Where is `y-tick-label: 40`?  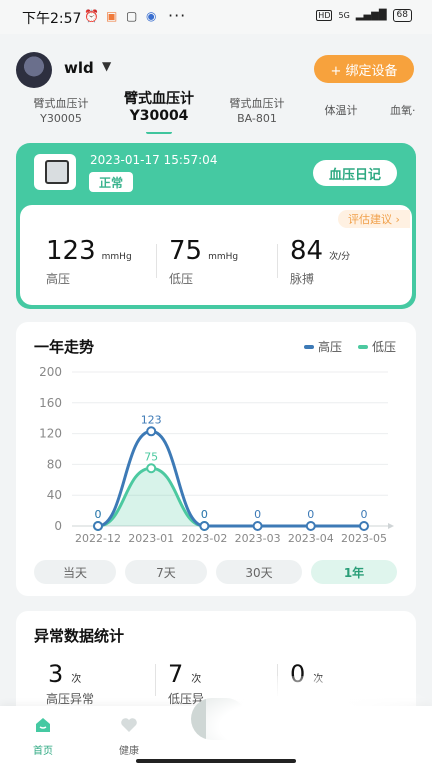 y-tick-label: 40 is located at coordinates (54, 495).